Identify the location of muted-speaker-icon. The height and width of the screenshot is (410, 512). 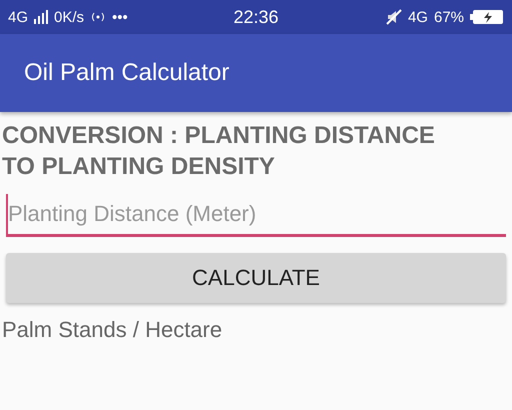
(394, 17).